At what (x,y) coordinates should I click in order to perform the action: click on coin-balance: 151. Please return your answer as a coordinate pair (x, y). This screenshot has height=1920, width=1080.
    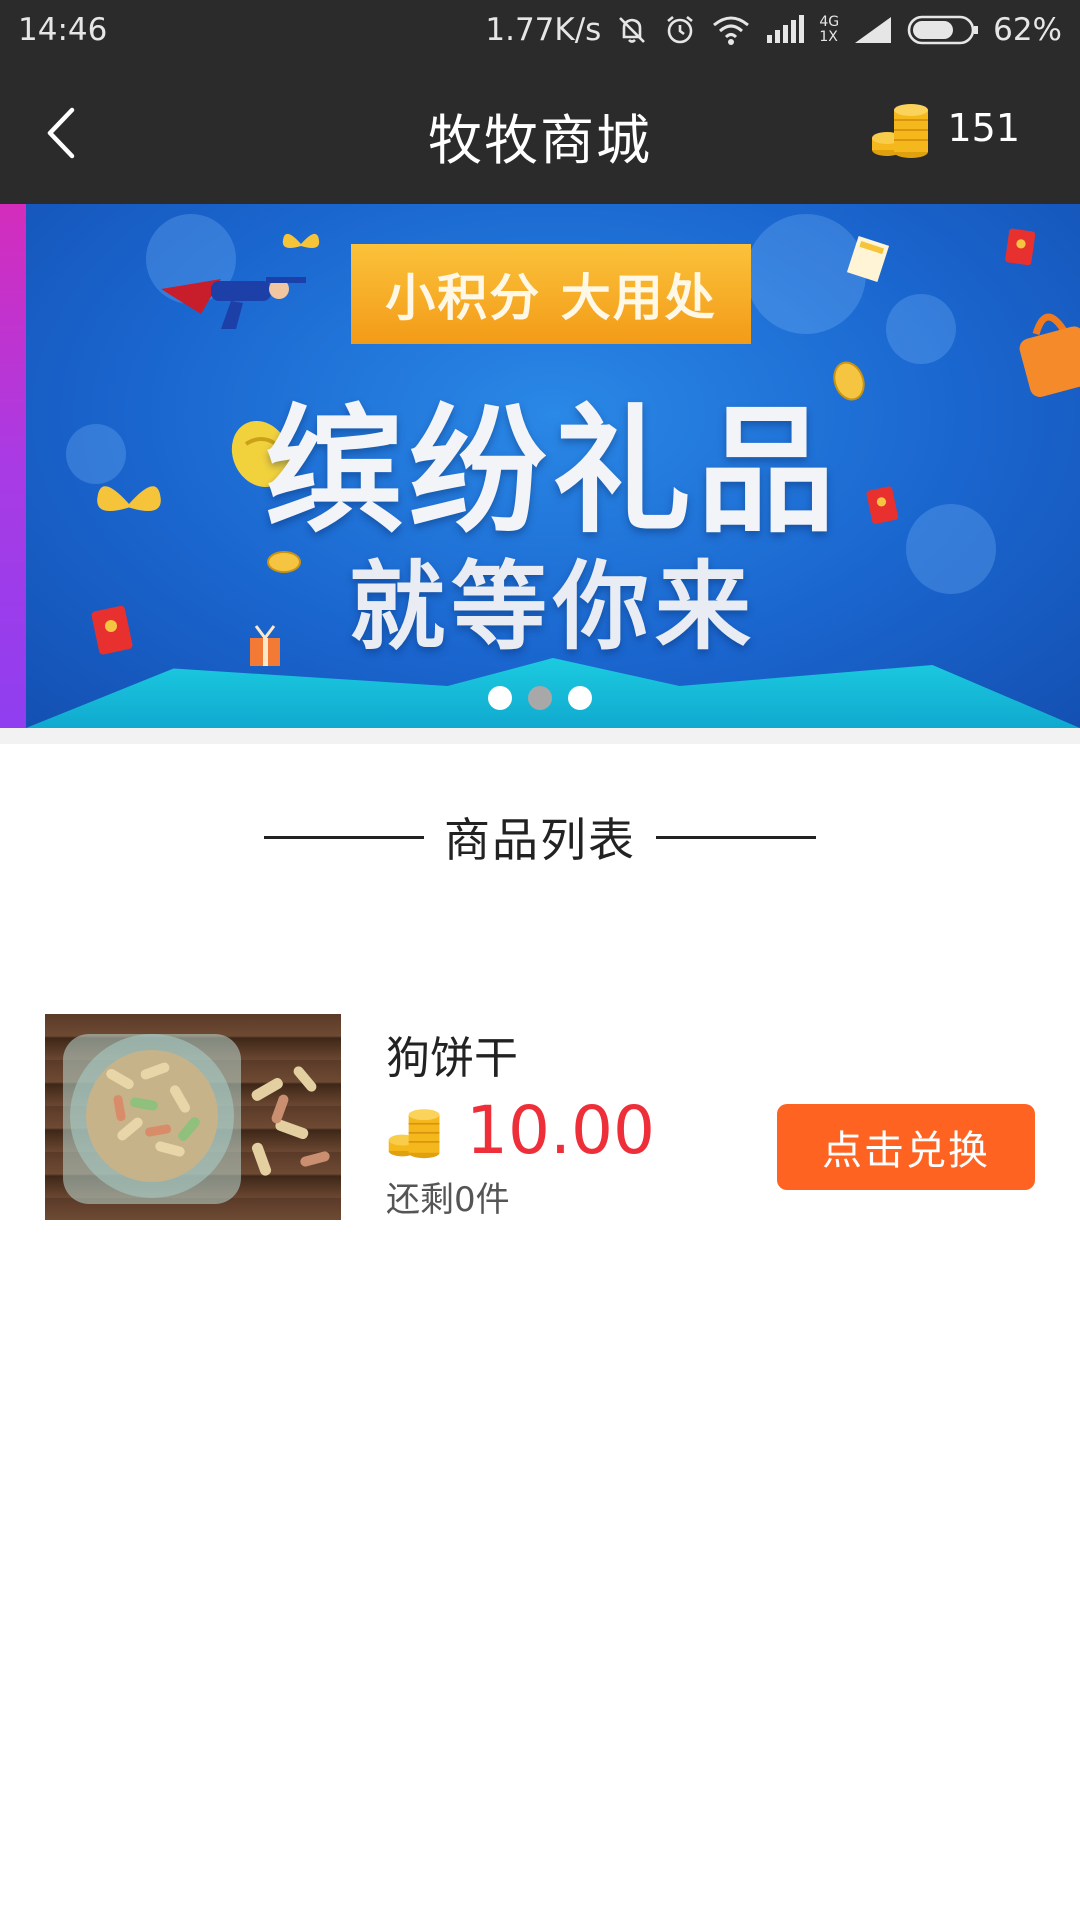
    Looking at the image, I should click on (944, 128).